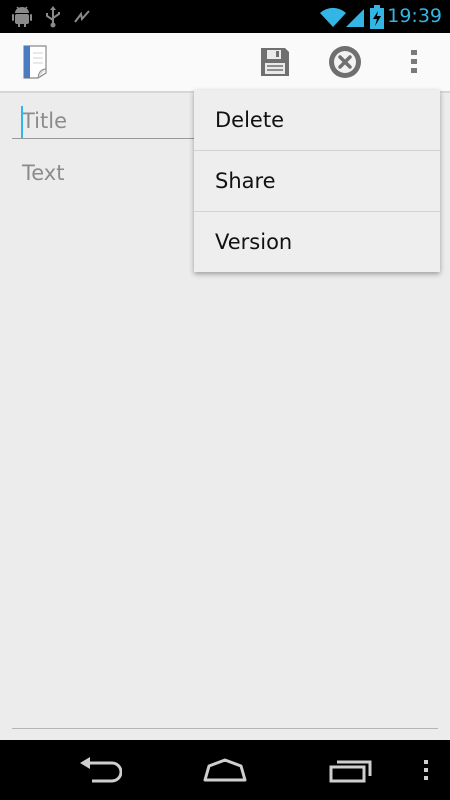 This screenshot has width=450, height=800. I want to click on status-bar: 19:39, so click(225, 16).